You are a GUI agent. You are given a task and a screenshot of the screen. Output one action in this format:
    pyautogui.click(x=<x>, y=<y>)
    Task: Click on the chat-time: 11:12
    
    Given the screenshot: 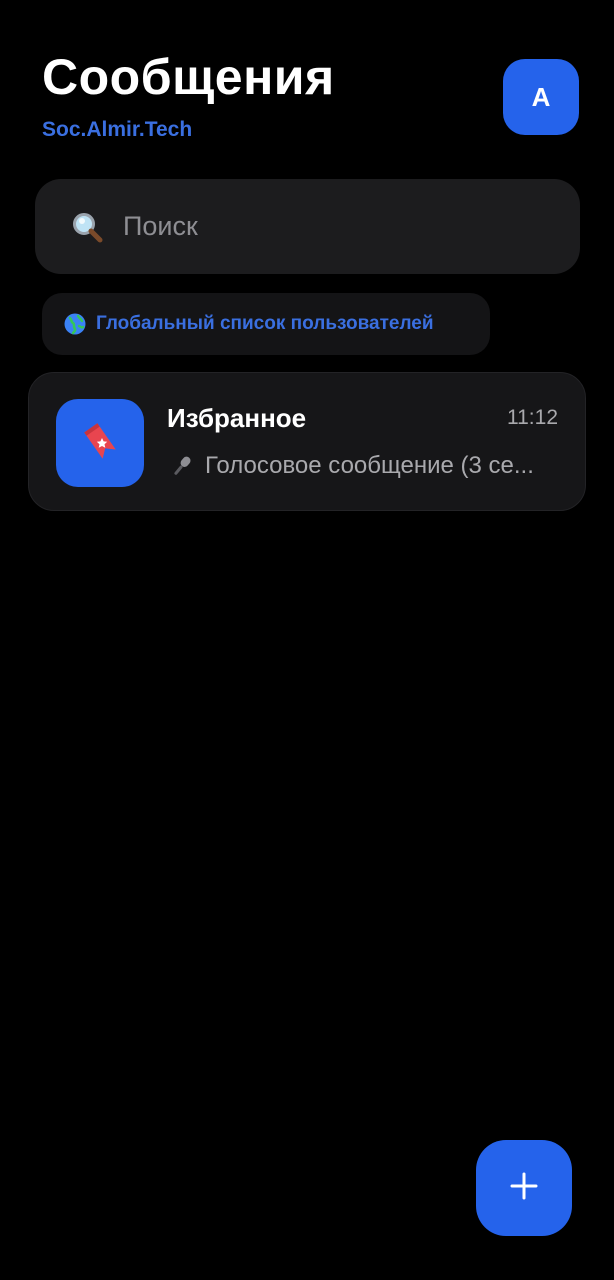 What is the action you would take?
    pyautogui.click(x=532, y=417)
    